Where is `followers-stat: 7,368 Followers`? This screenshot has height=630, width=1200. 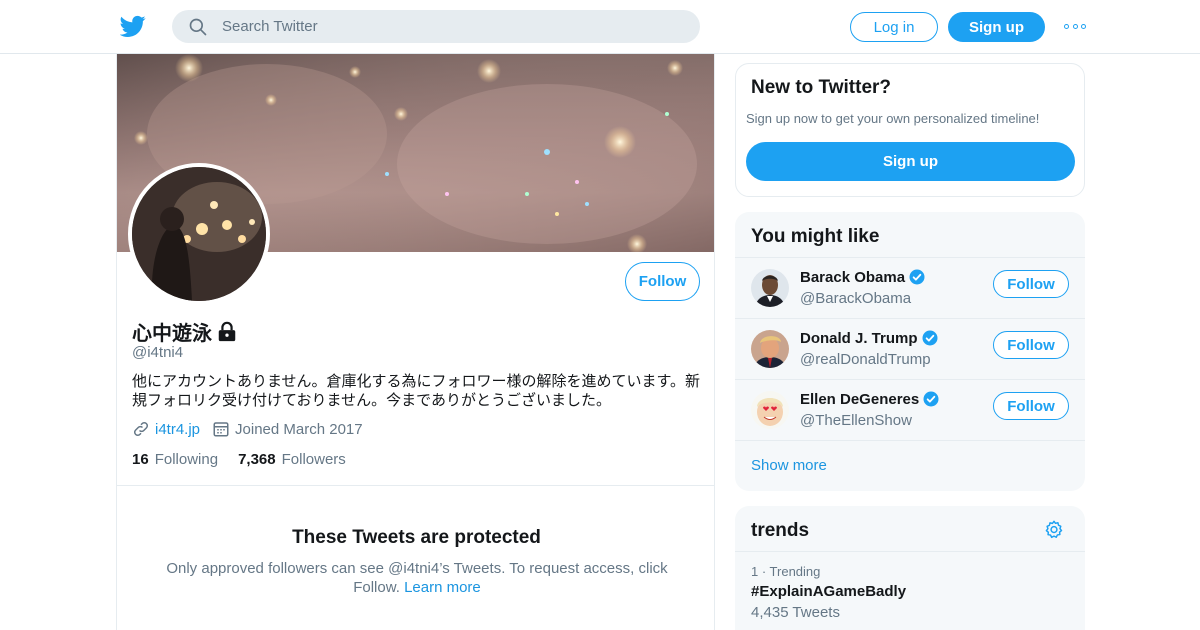
followers-stat: 7,368 Followers is located at coordinates (292, 459).